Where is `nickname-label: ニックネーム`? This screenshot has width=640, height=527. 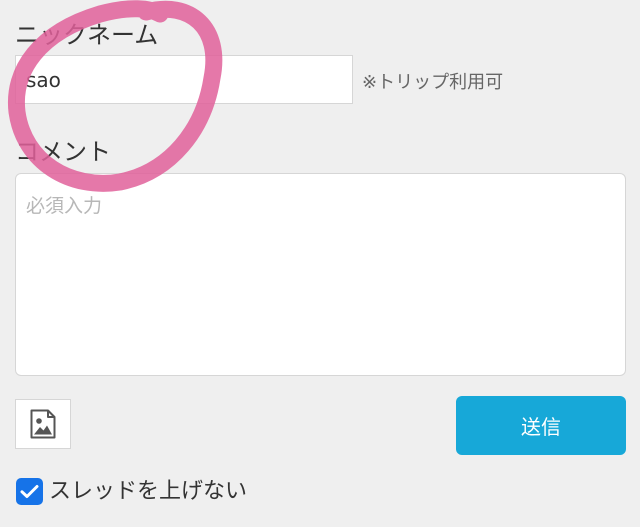 nickname-label: ニックネーム is located at coordinates (87, 35).